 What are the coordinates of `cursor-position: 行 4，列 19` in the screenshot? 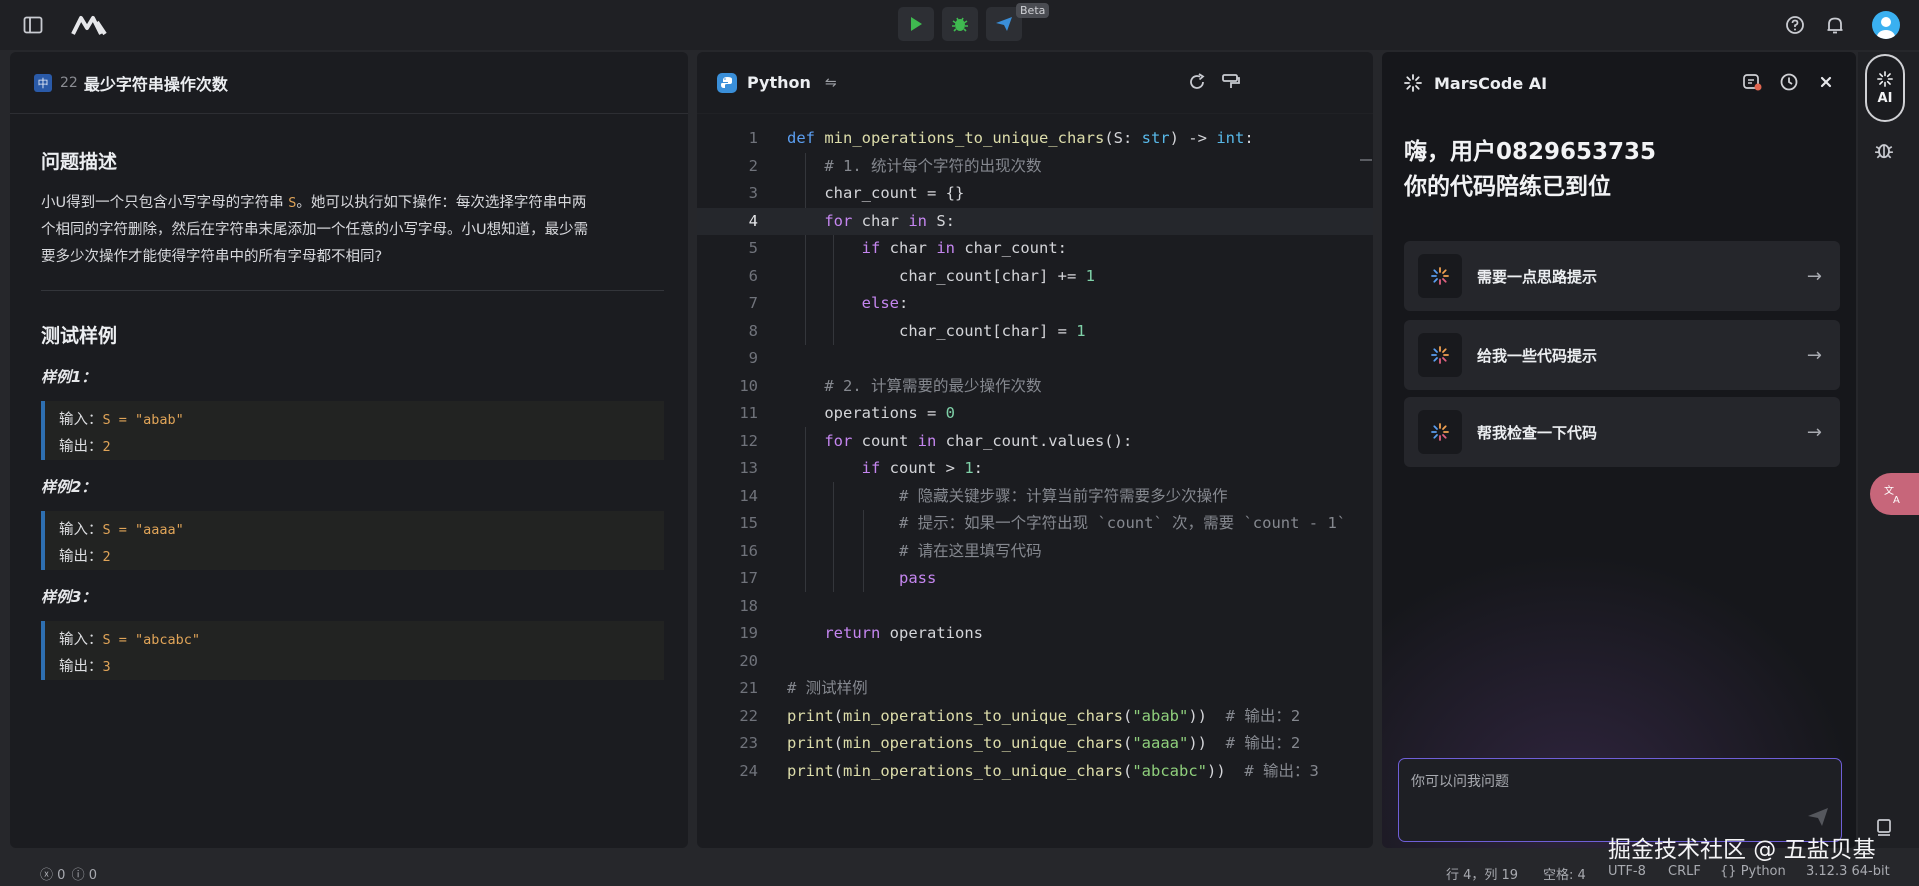 It's located at (1482, 873).